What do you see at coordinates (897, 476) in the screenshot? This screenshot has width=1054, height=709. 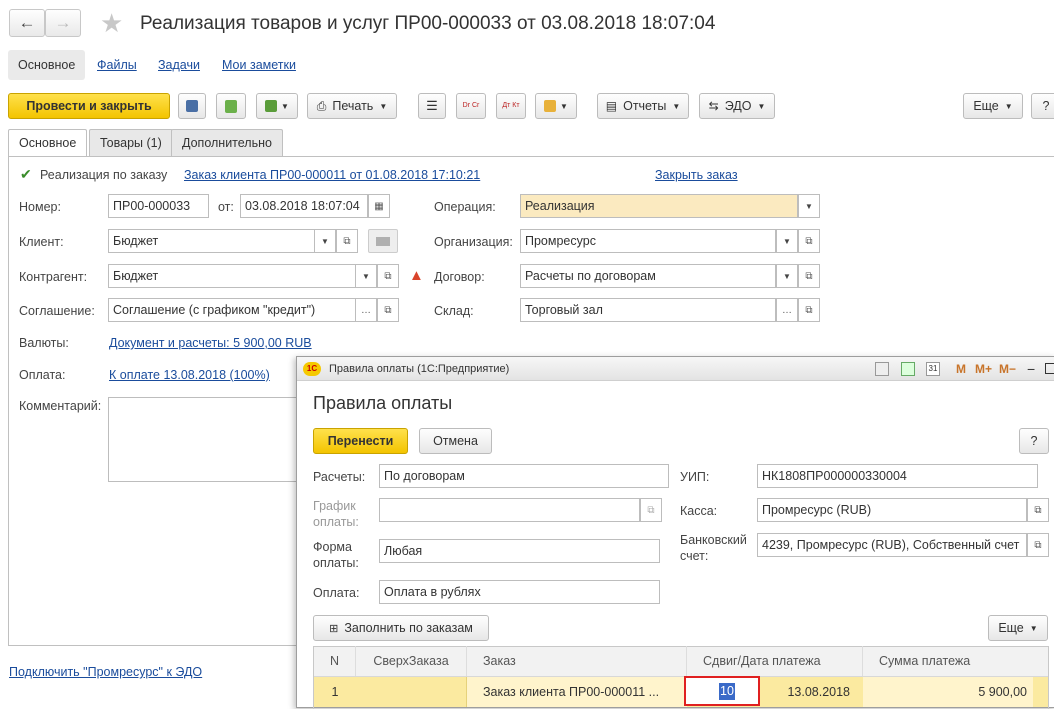 I see `uip-field: НК1808ПР000000330004` at bounding box center [897, 476].